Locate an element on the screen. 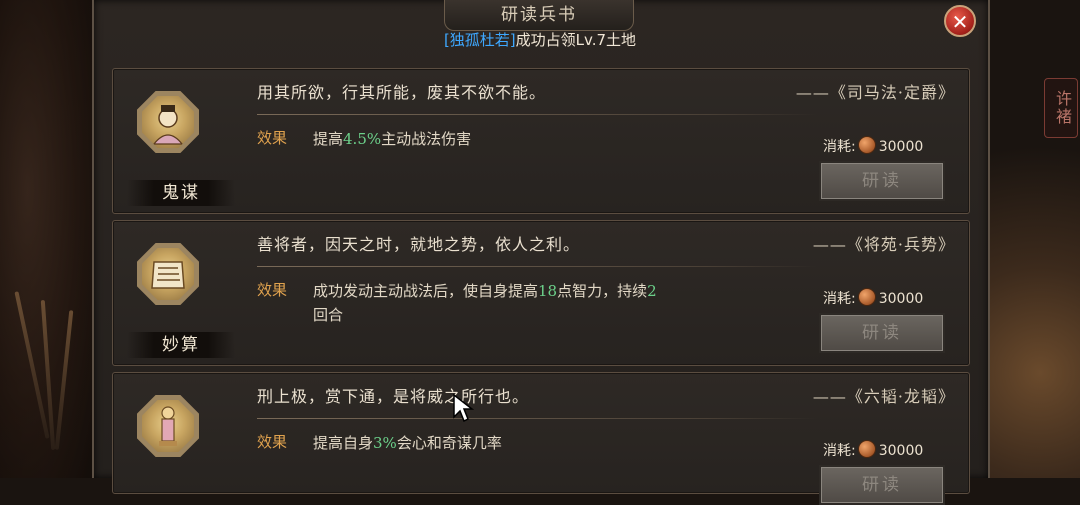 This screenshot has height=505, width=1080. book-source: ——《六韬·龙韬》 is located at coordinates (883, 396).